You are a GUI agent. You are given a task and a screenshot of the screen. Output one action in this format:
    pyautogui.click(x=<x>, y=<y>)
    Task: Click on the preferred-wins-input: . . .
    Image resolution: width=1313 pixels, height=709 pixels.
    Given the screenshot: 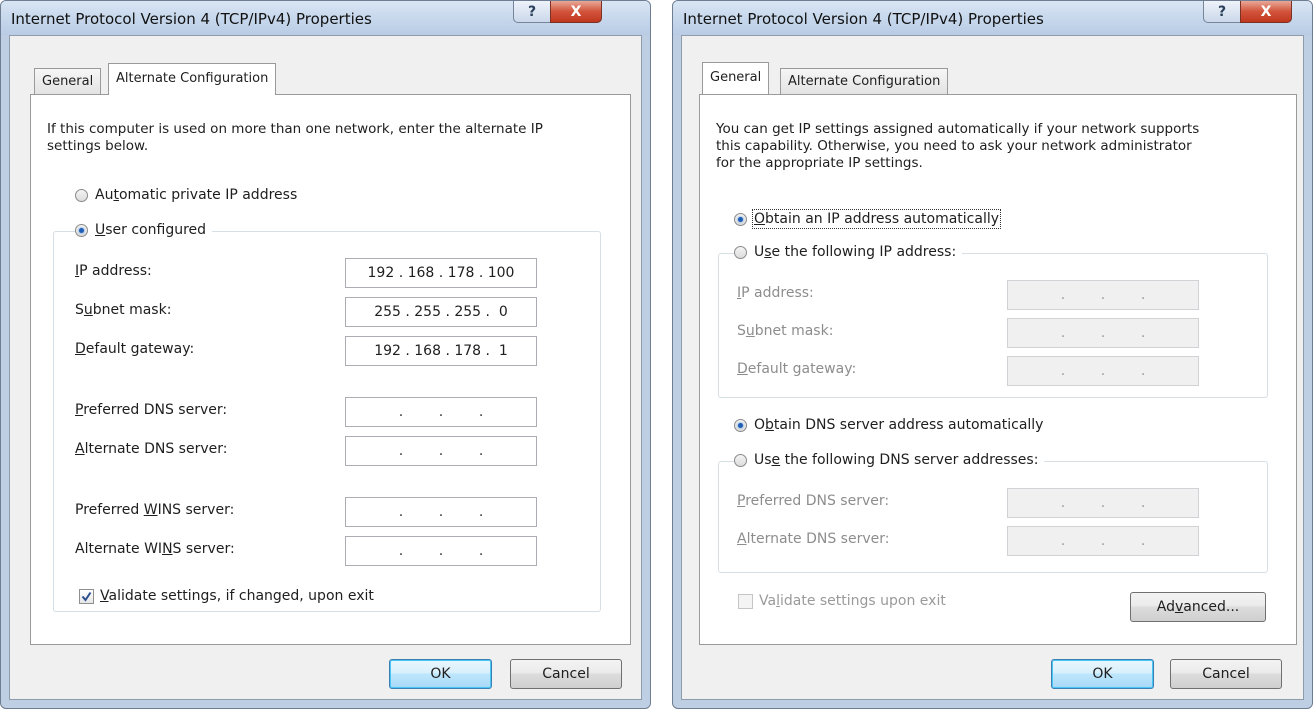 What is the action you would take?
    pyautogui.click(x=441, y=512)
    